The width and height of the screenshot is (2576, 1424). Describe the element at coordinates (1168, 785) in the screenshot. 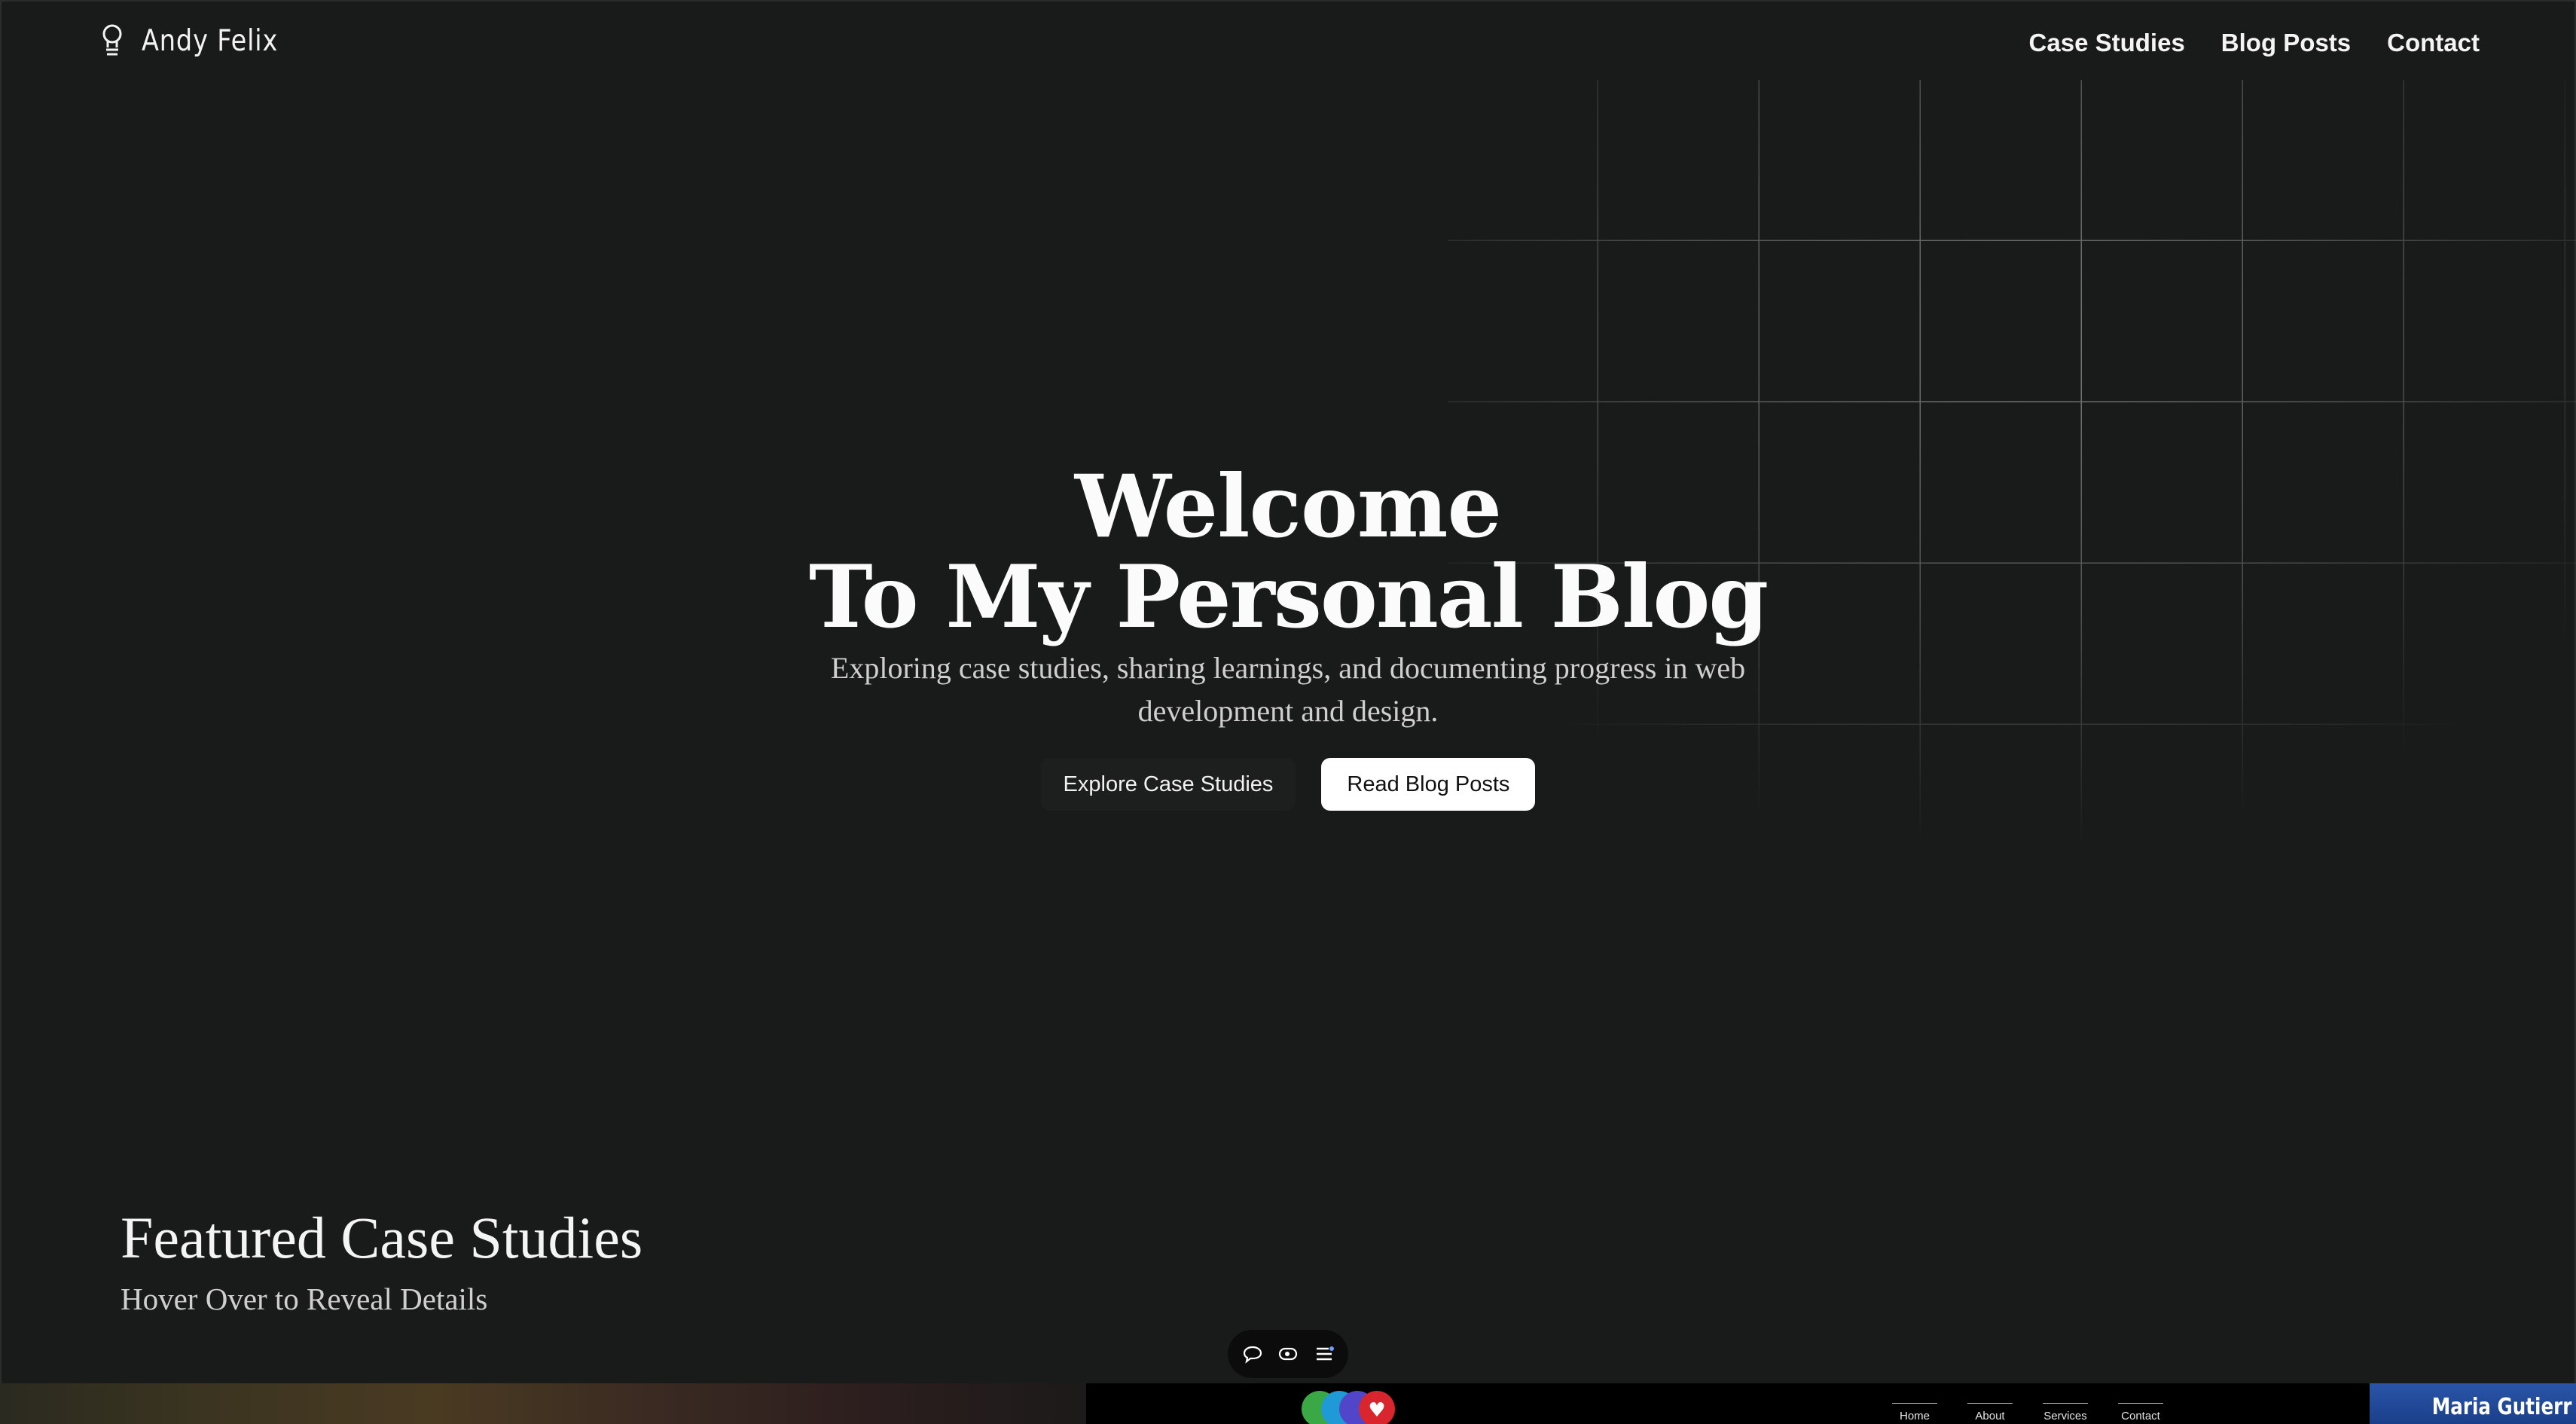

I see `explore-case-studies-button: Explore Case Studies` at that location.